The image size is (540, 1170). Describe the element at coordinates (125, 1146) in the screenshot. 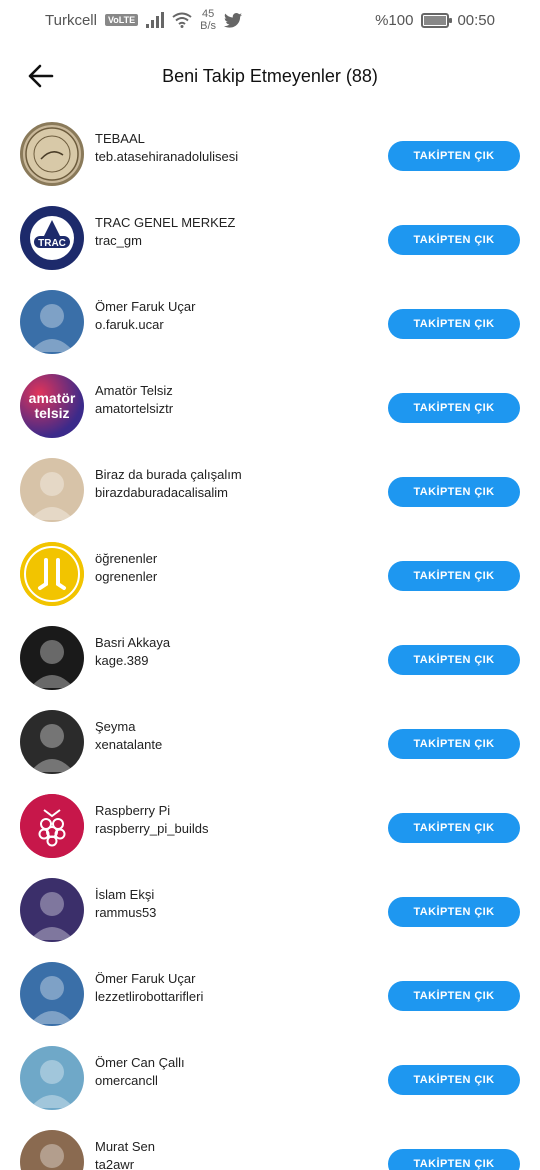

I see `user-display-name: Murat Sen` at that location.